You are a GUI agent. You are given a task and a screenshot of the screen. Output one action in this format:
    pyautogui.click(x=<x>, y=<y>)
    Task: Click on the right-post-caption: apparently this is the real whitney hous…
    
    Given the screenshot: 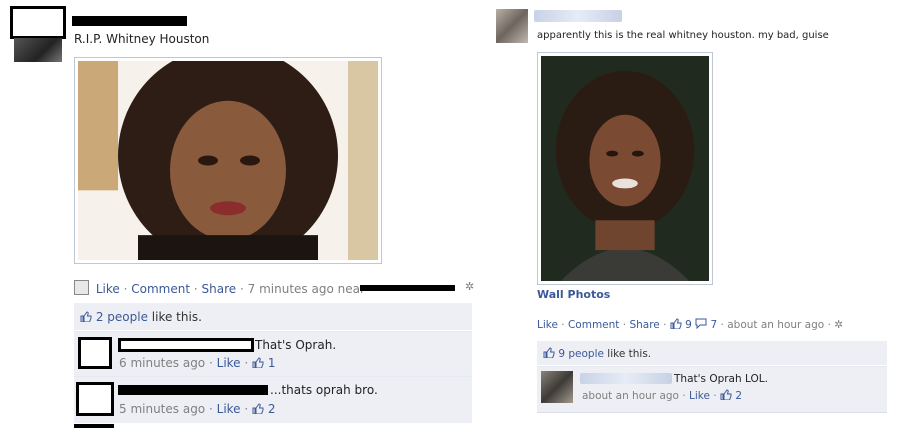 What is the action you would take?
    pyautogui.click(x=683, y=35)
    